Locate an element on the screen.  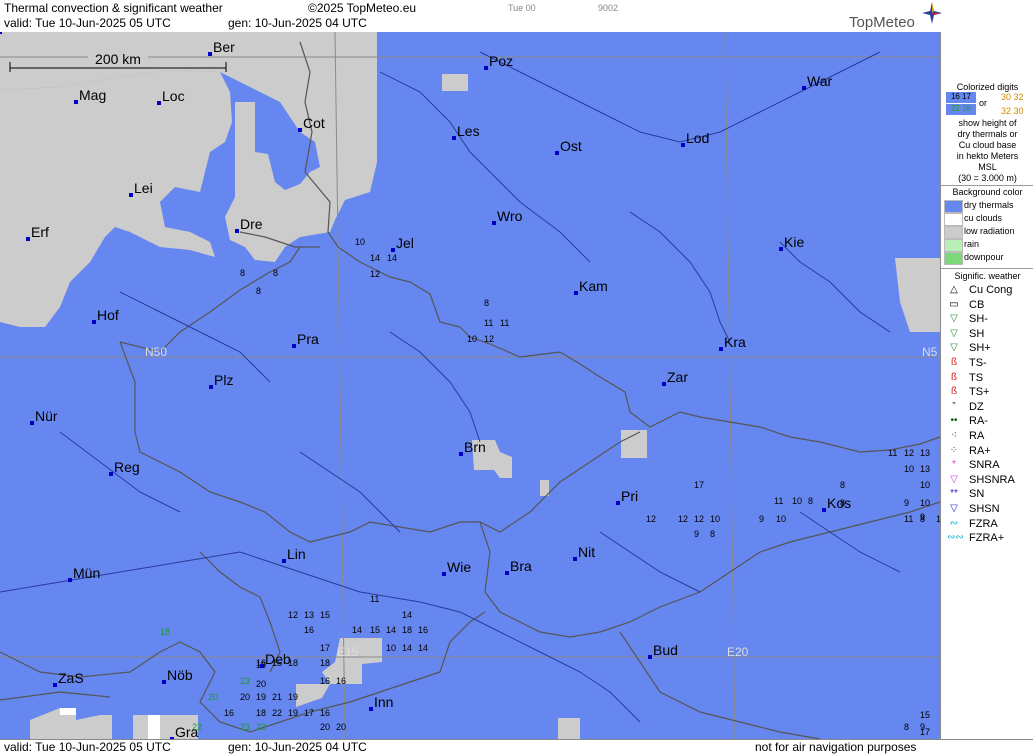
city-mag: Mag is located at coordinates (90, 95).